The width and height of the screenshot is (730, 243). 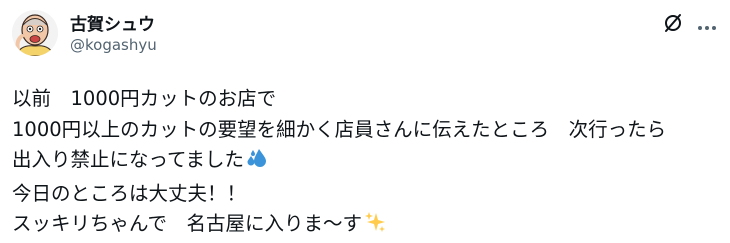 What do you see at coordinates (129, 193) in the screenshot?
I see `post-line: 今日のところは大丈夫！！` at bounding box center [129, 193].